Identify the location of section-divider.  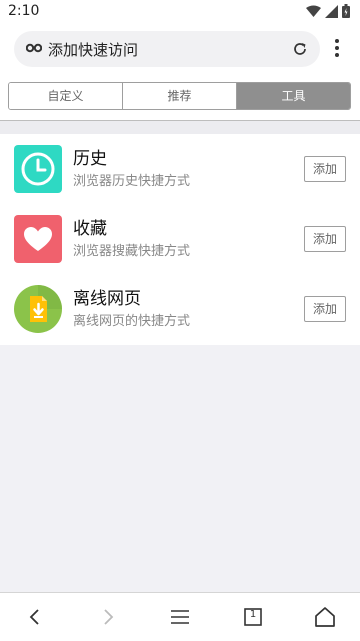
(180, 127).